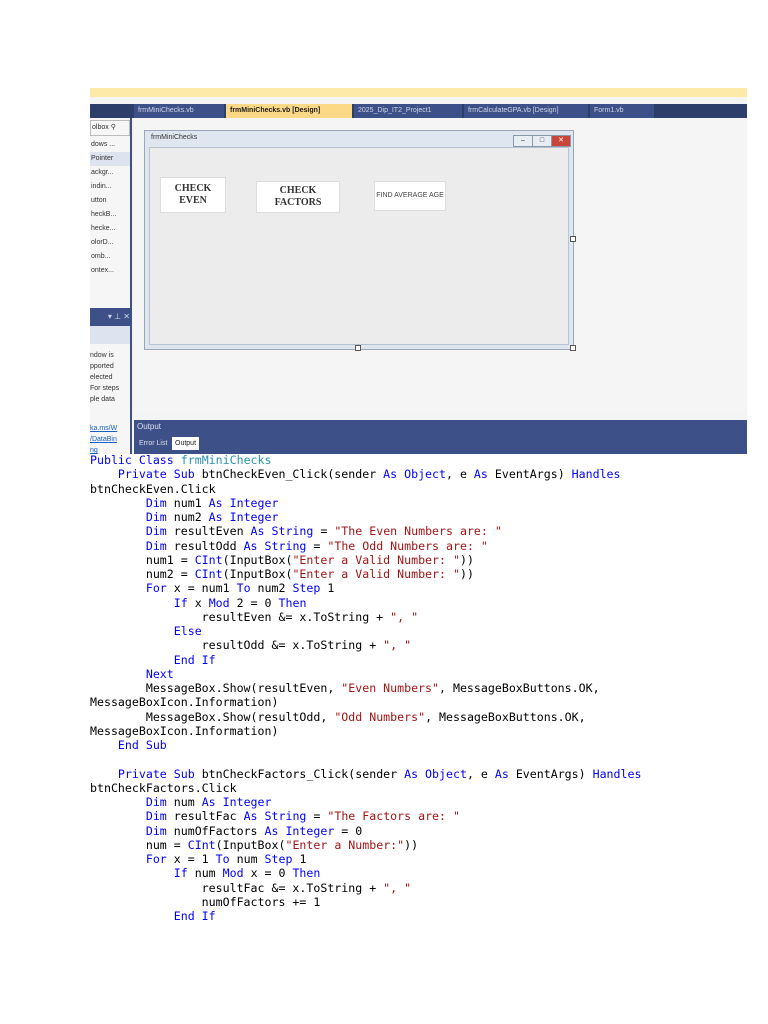 The height and width of the screenshot is (1024, 768). Describe the element at coordinates (159, 773) in the screenshot. I see `code-keyword: Private Sub` at that location.